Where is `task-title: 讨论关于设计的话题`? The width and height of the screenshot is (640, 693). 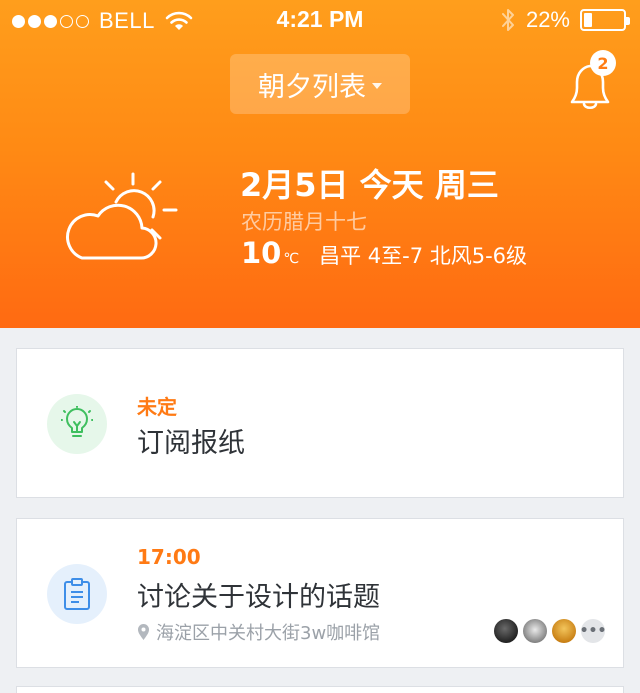
task-title: 讨论关于设计的话题 is located at coordinates (258, 597).